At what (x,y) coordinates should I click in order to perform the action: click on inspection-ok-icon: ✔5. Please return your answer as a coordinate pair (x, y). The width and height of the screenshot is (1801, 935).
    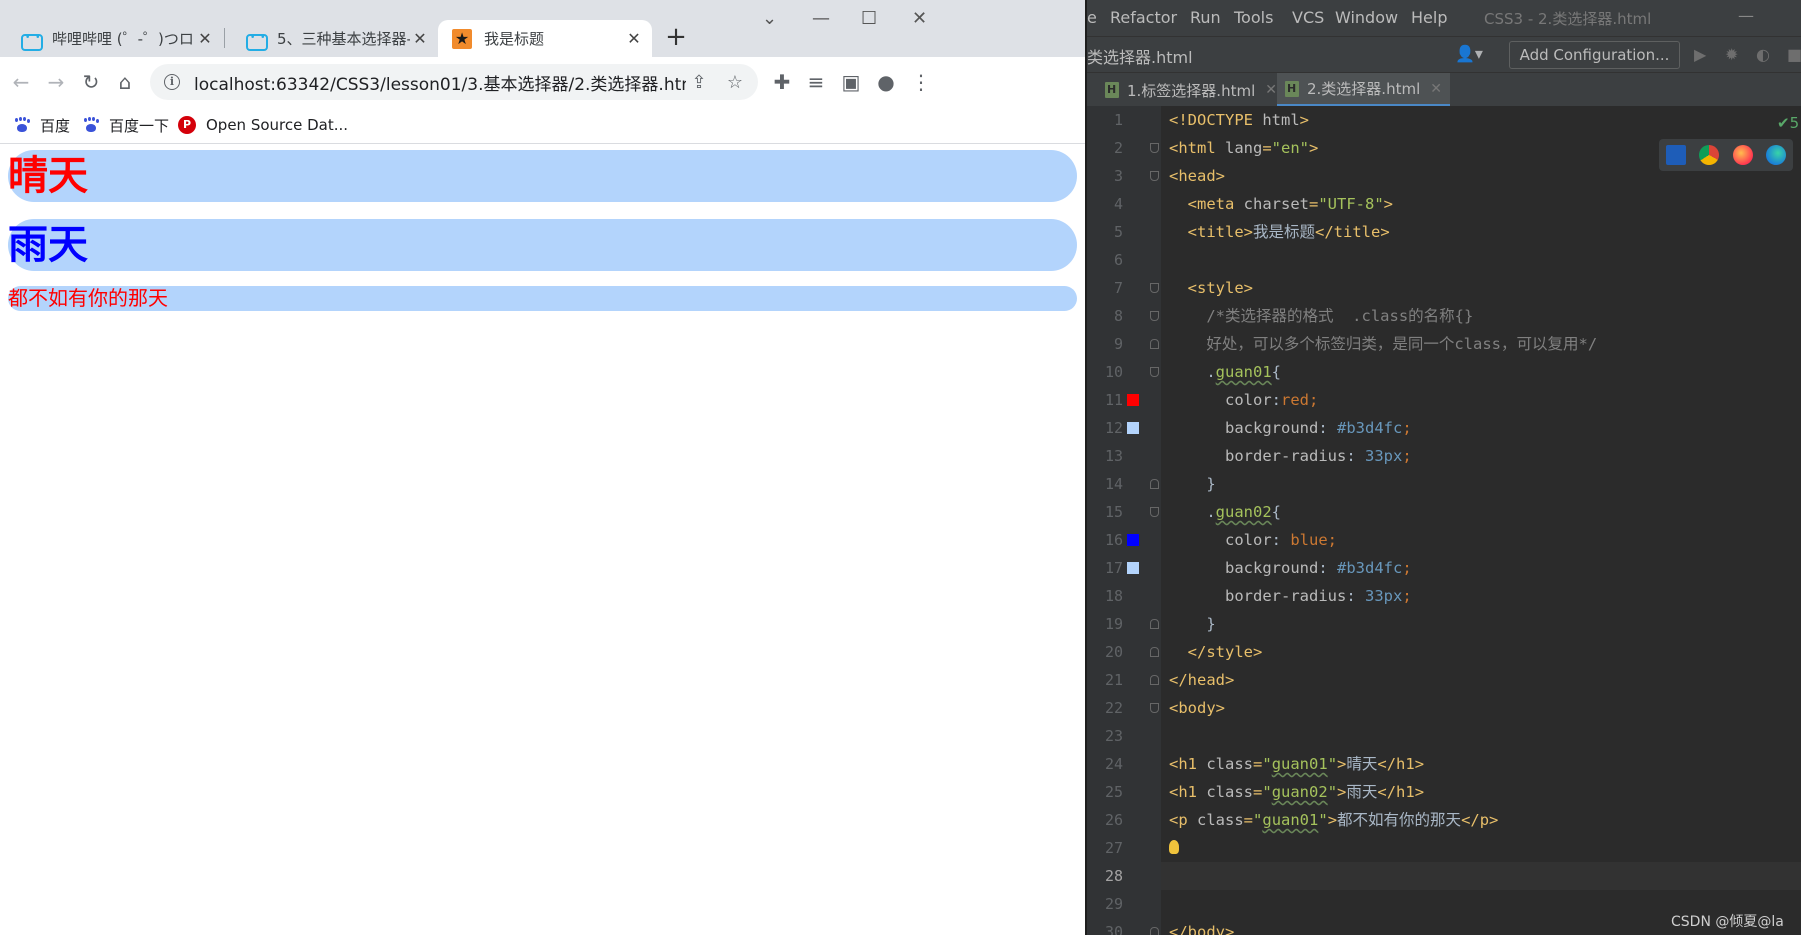
    Looking at the image, I should click on (1788, 123).